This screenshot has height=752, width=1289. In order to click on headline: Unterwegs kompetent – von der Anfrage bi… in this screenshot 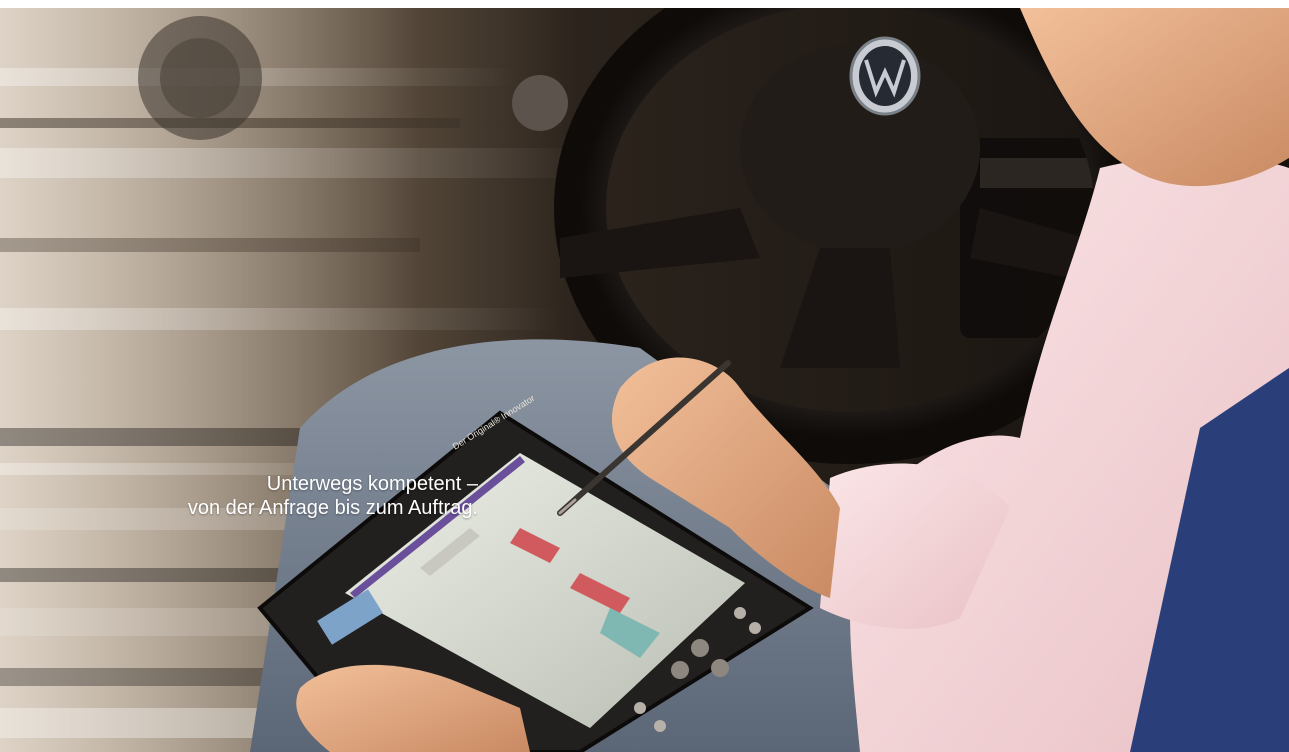, I will do `click(259, 496)`.